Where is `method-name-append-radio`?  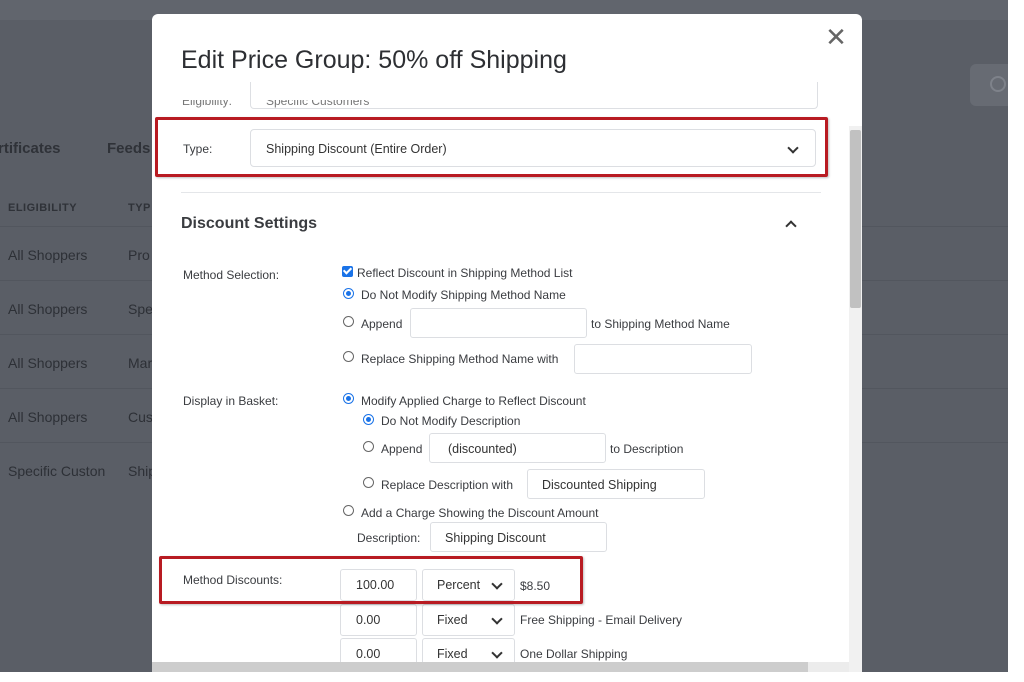 method-name-append-radio is located at coordinates (348, 321).